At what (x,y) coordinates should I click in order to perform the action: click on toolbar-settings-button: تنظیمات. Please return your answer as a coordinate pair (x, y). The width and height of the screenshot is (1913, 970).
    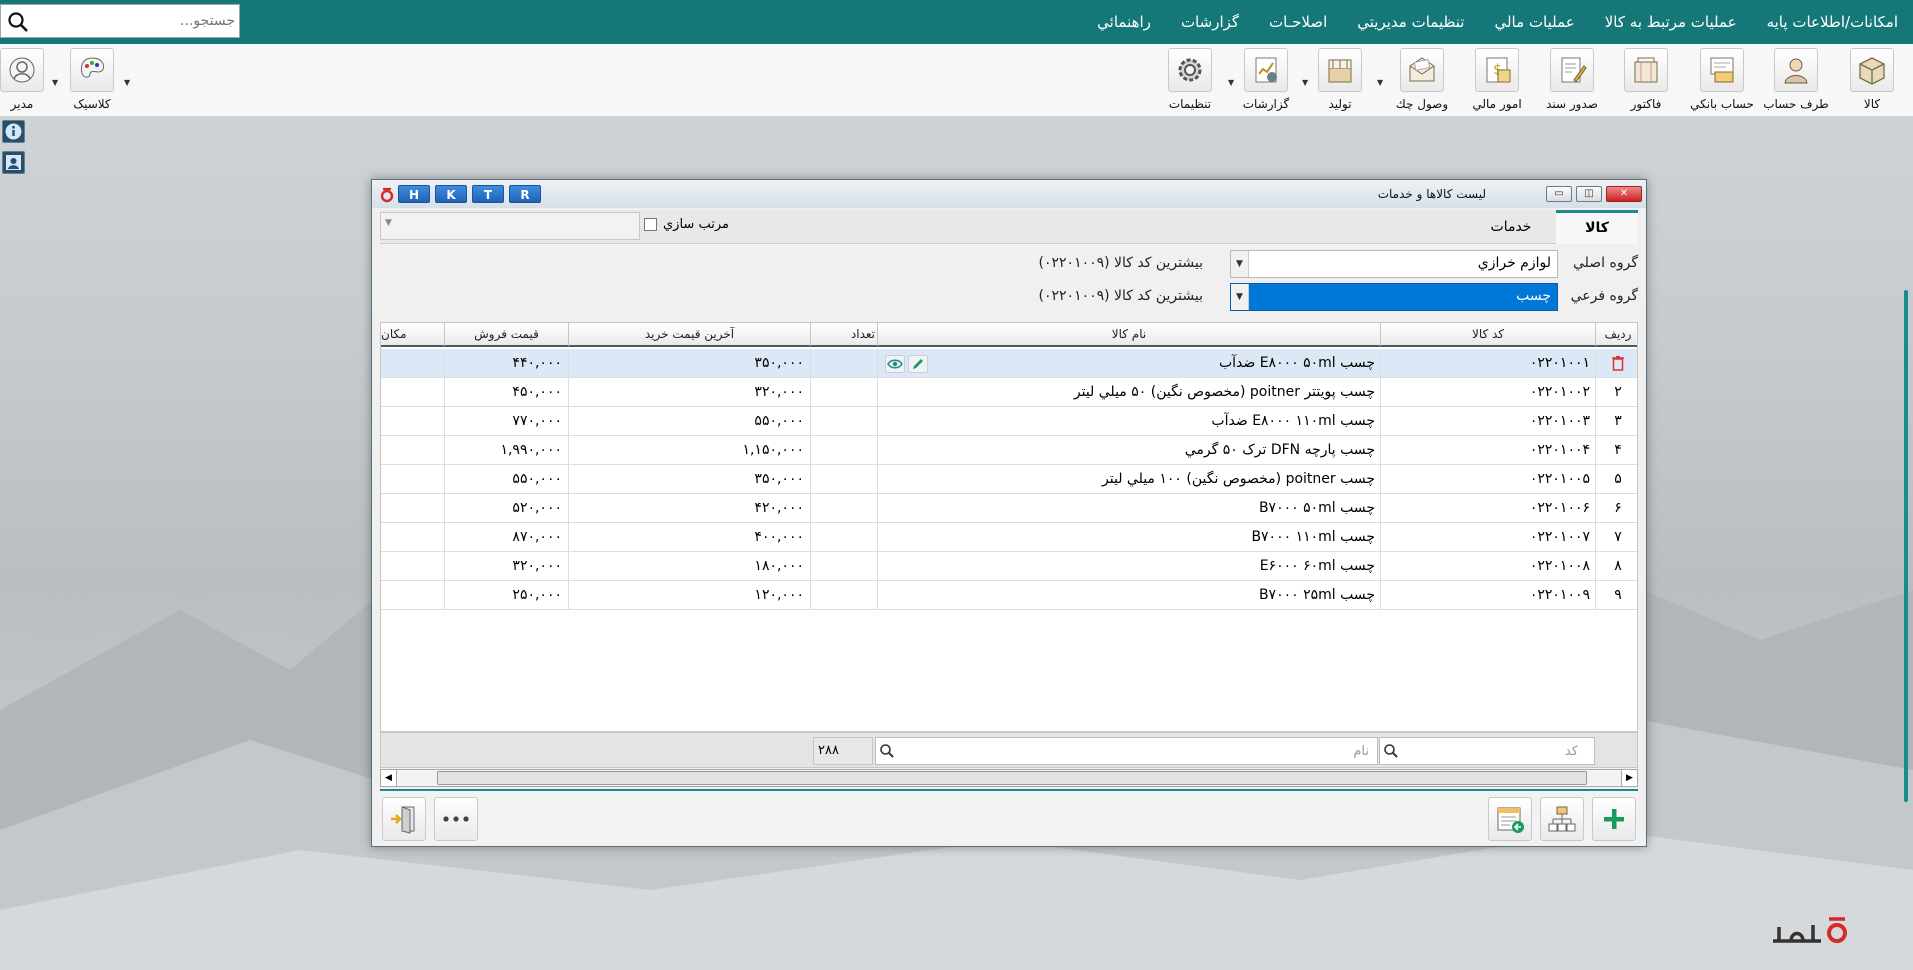
    Looking at the image, I should click on (1190, 79).